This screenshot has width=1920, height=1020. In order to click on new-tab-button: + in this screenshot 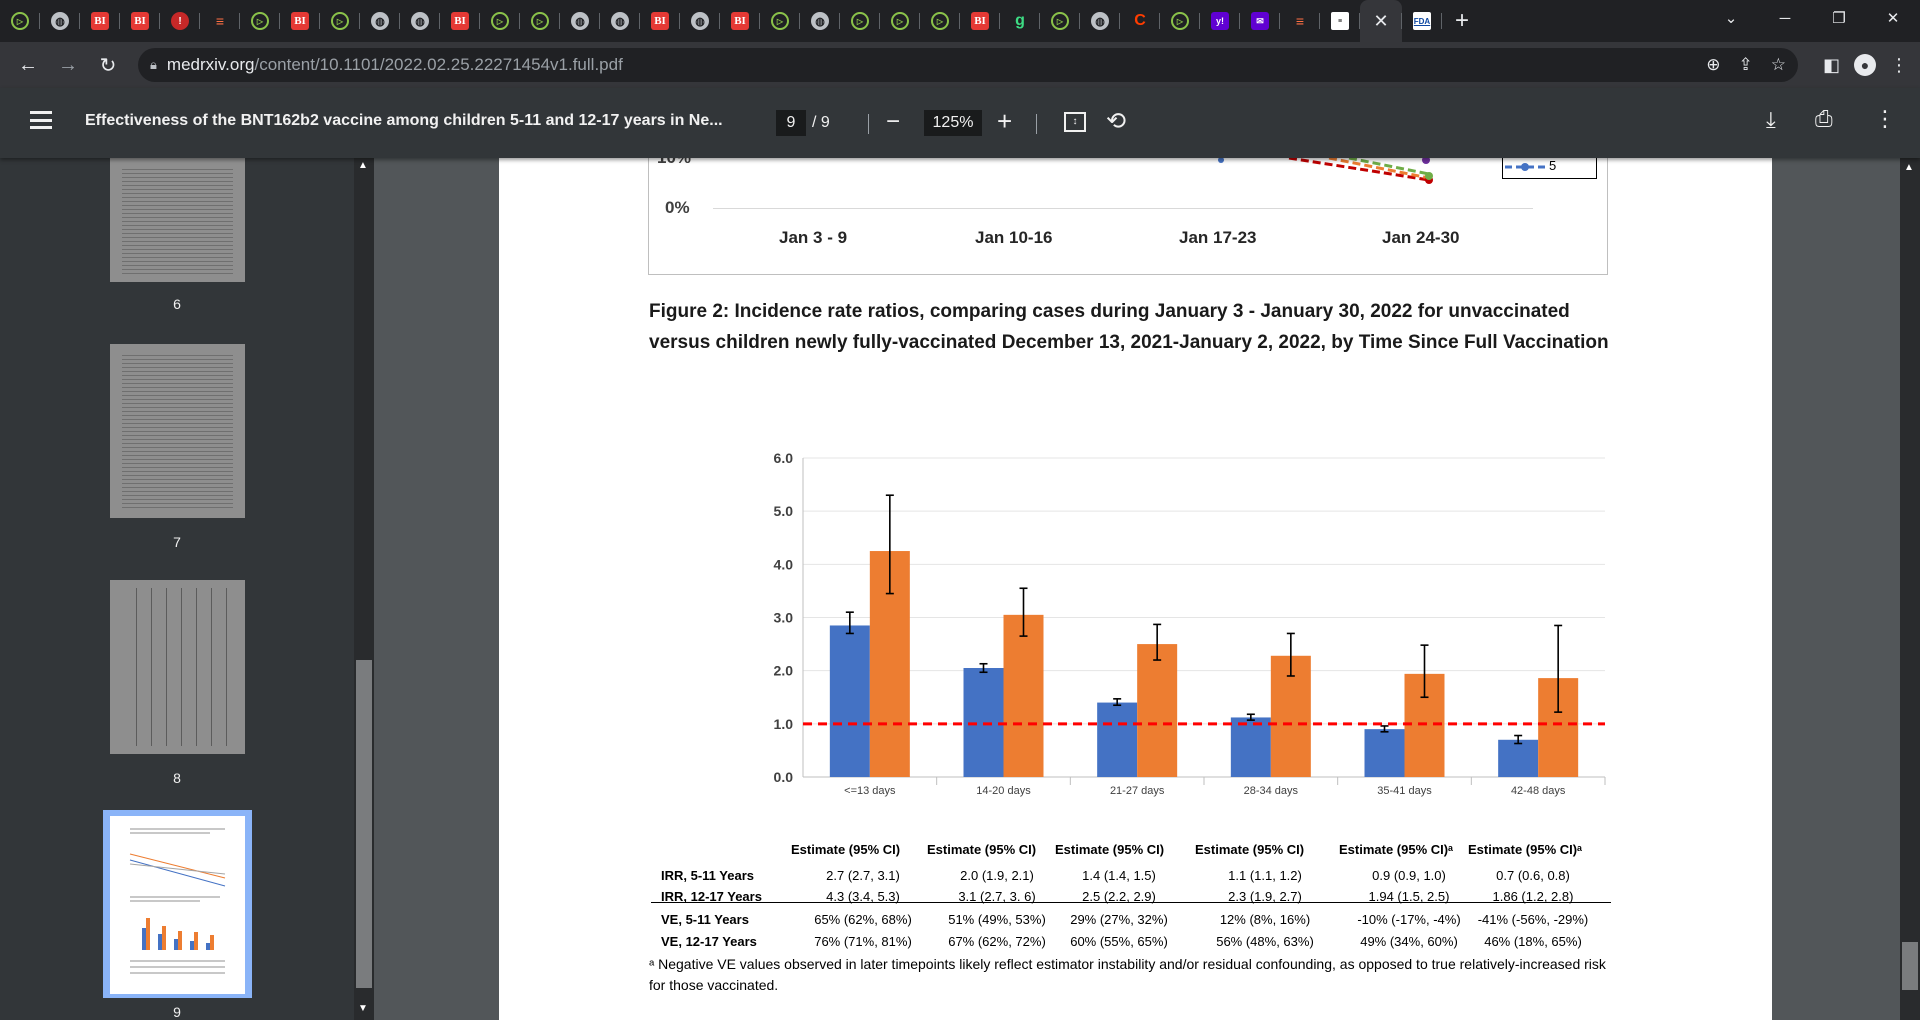, I will do `click(1462, 21)`.